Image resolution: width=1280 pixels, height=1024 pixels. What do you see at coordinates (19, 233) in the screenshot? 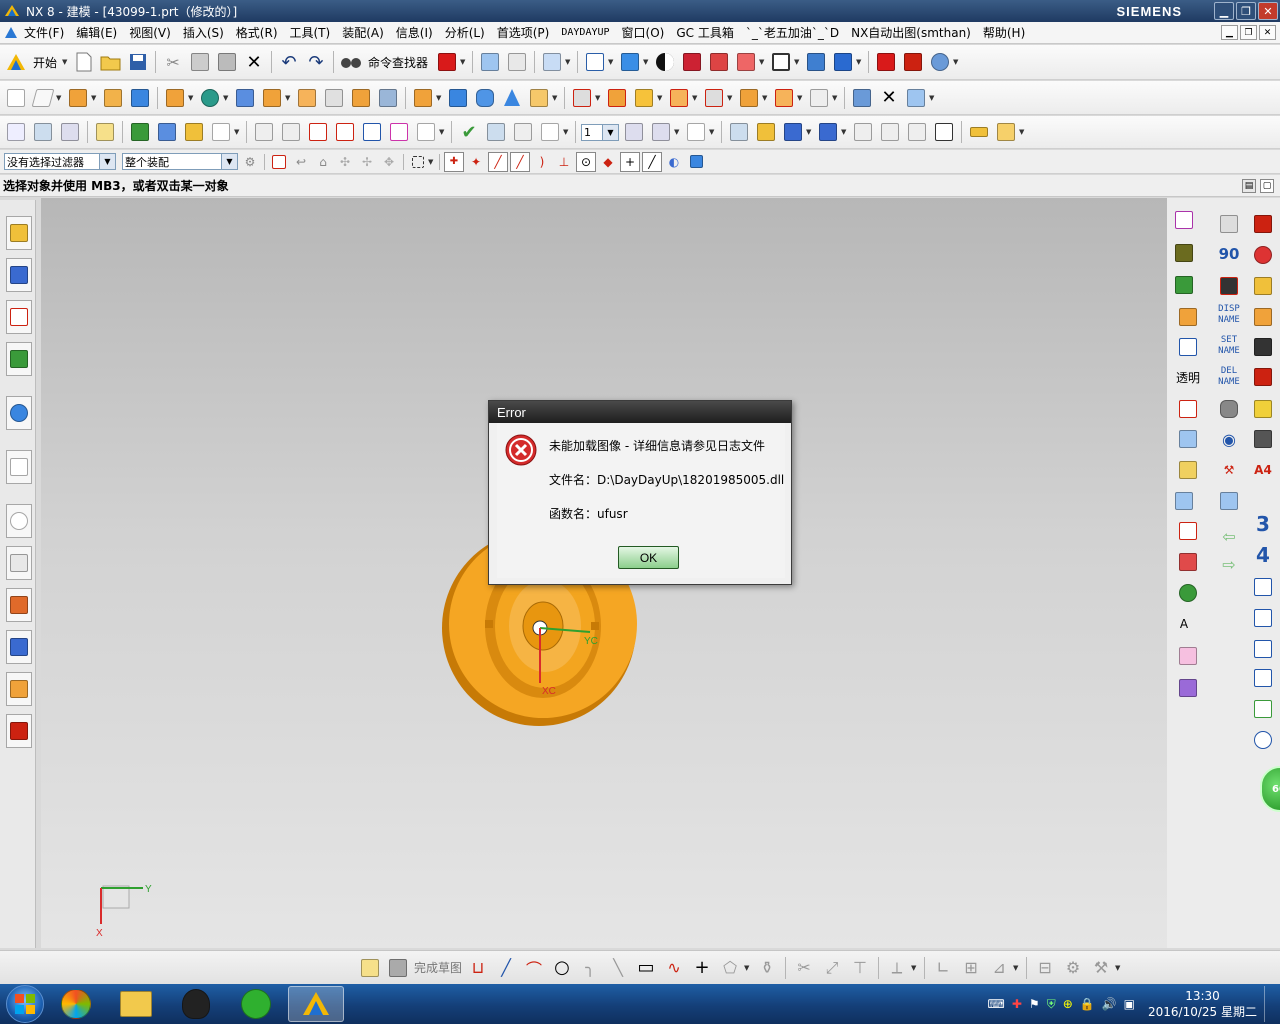
I see `assembly-navigator-icon` at bounding box center [19, 233].